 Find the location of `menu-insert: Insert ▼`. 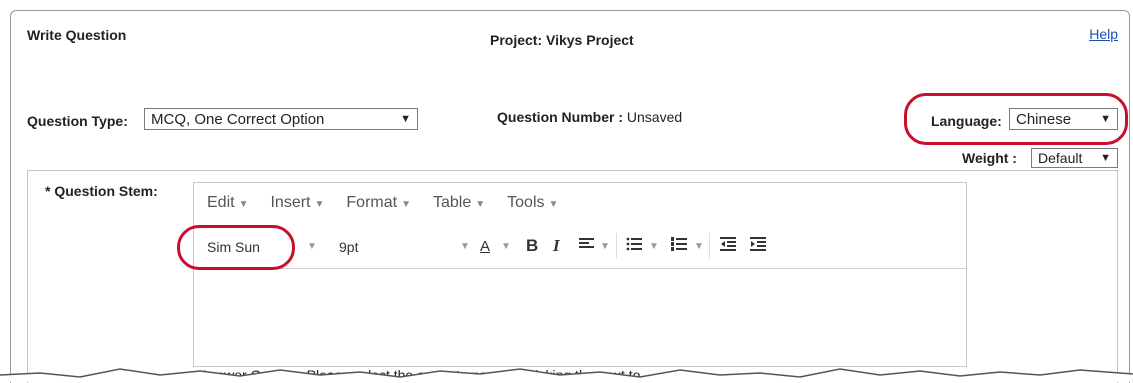

menu-insert: Insert ▼ is located at coordinates (297, 203).